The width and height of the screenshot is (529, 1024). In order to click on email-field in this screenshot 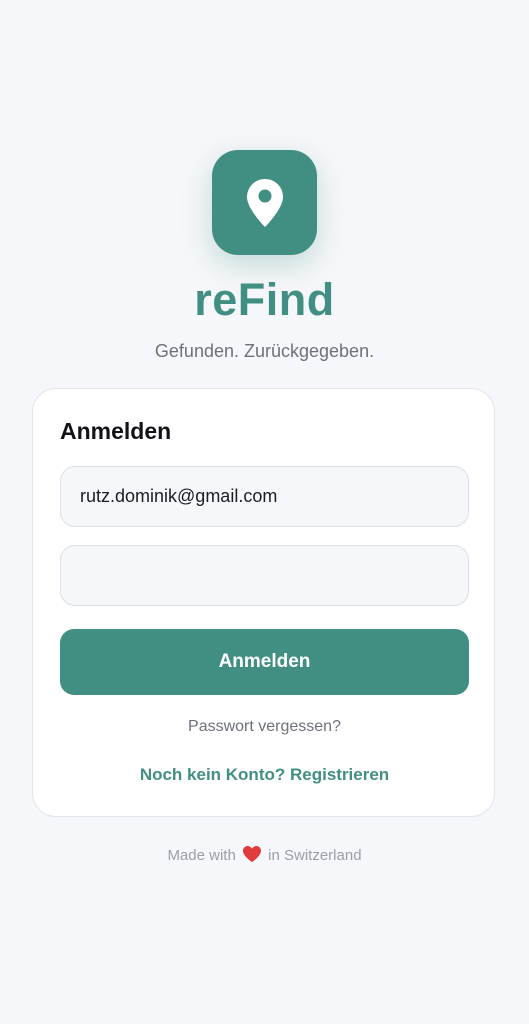, I will do `click(264, 496)`.